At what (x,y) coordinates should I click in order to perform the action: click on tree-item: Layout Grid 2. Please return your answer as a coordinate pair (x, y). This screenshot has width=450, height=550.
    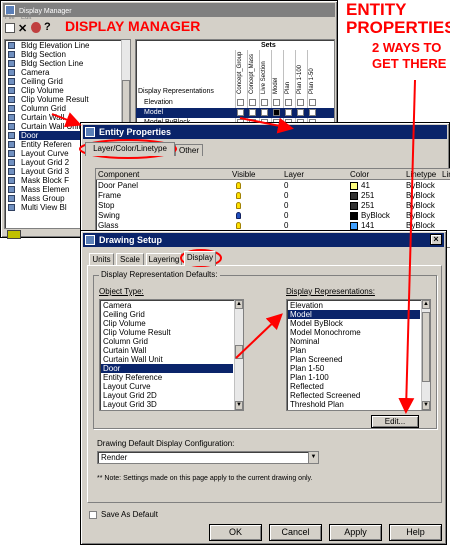
    Looking at the image, I should click on (49, 162).